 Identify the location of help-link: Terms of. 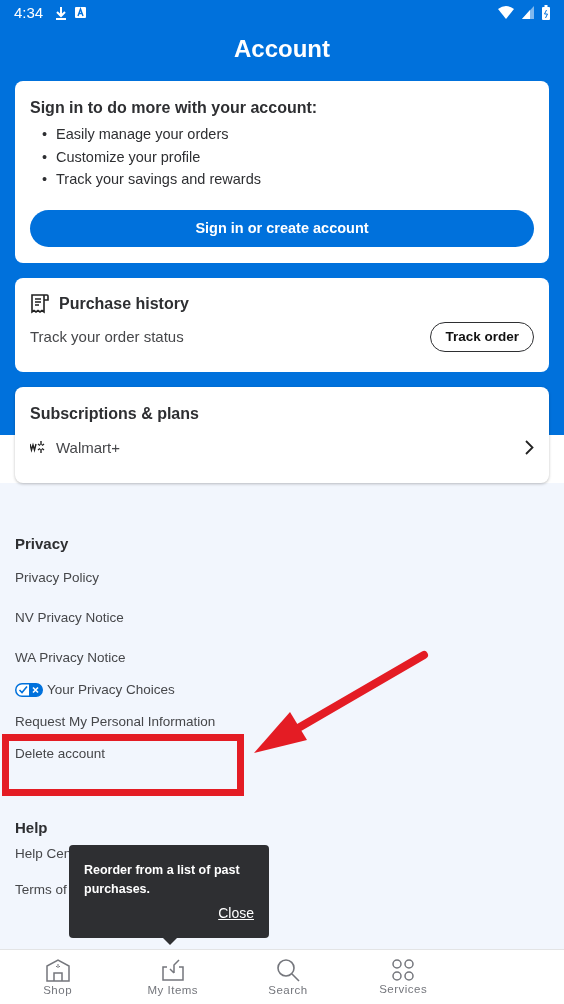
(41, 890).